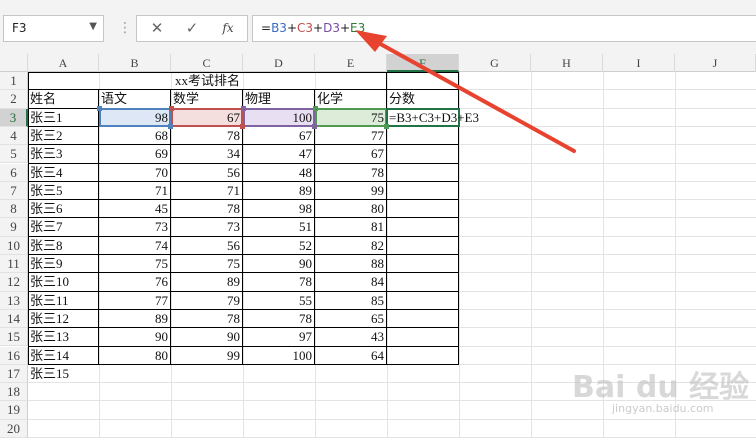 The height and width of the screenshot is (438, 756). I want to click on watermark-logo: Bai du 经验 jingyan.baidu.com, so click(662, 397).